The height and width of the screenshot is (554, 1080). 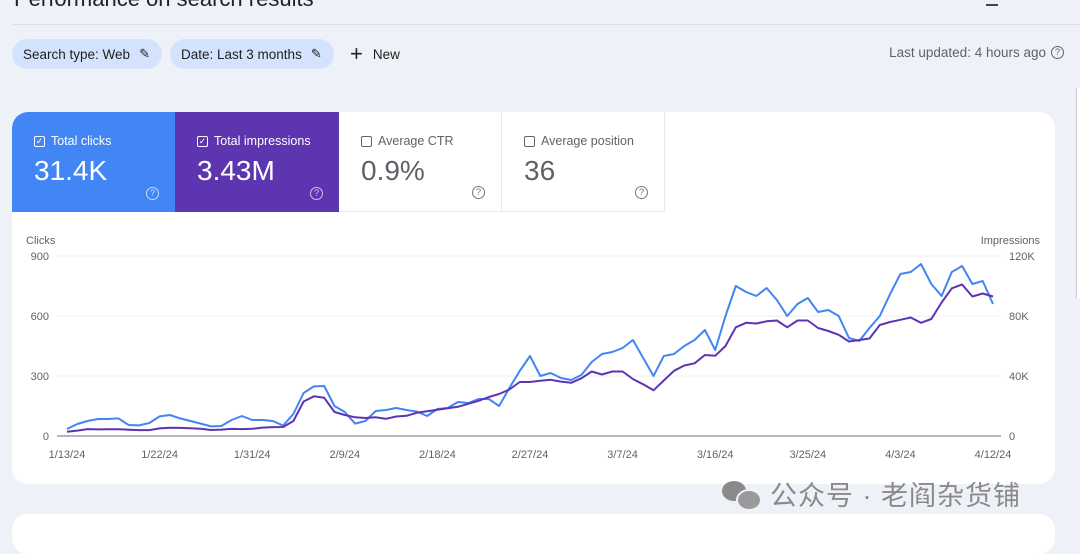 I want to click on header-divider, so click(x=546, y=24).